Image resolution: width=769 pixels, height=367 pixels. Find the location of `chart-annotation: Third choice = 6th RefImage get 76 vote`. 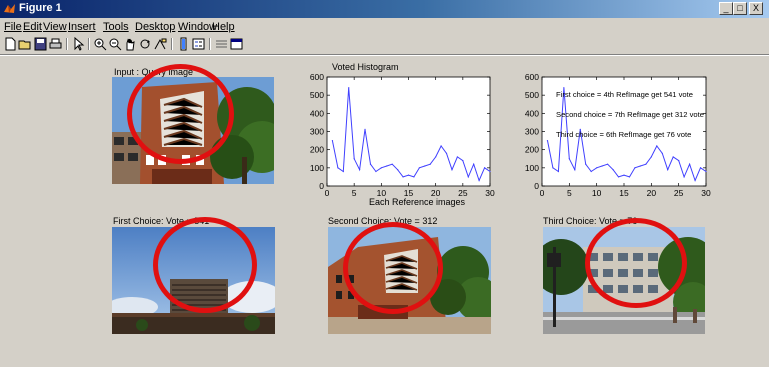

chart-annotation: Third choice = 6th RefImage get 76 vote is located at coordinates (623, 134).